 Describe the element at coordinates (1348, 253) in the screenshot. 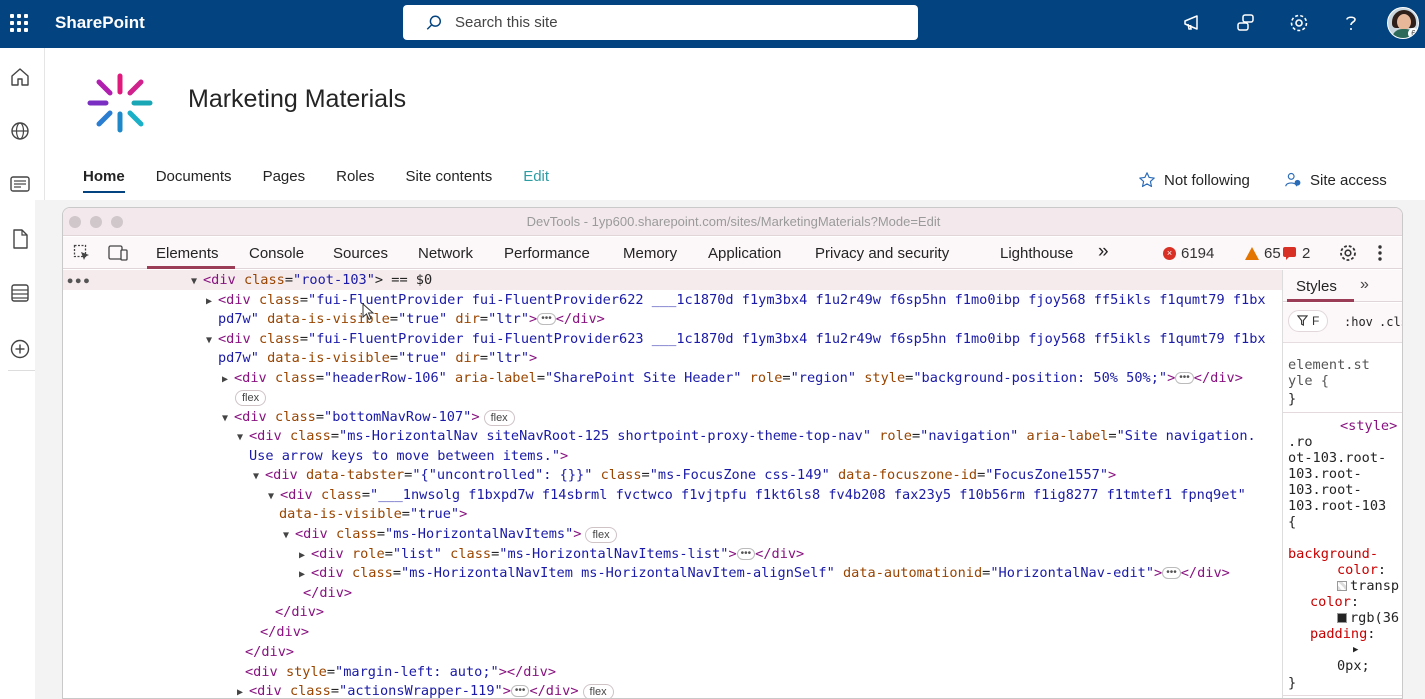

I see `devtools-settings-icon` at that location.